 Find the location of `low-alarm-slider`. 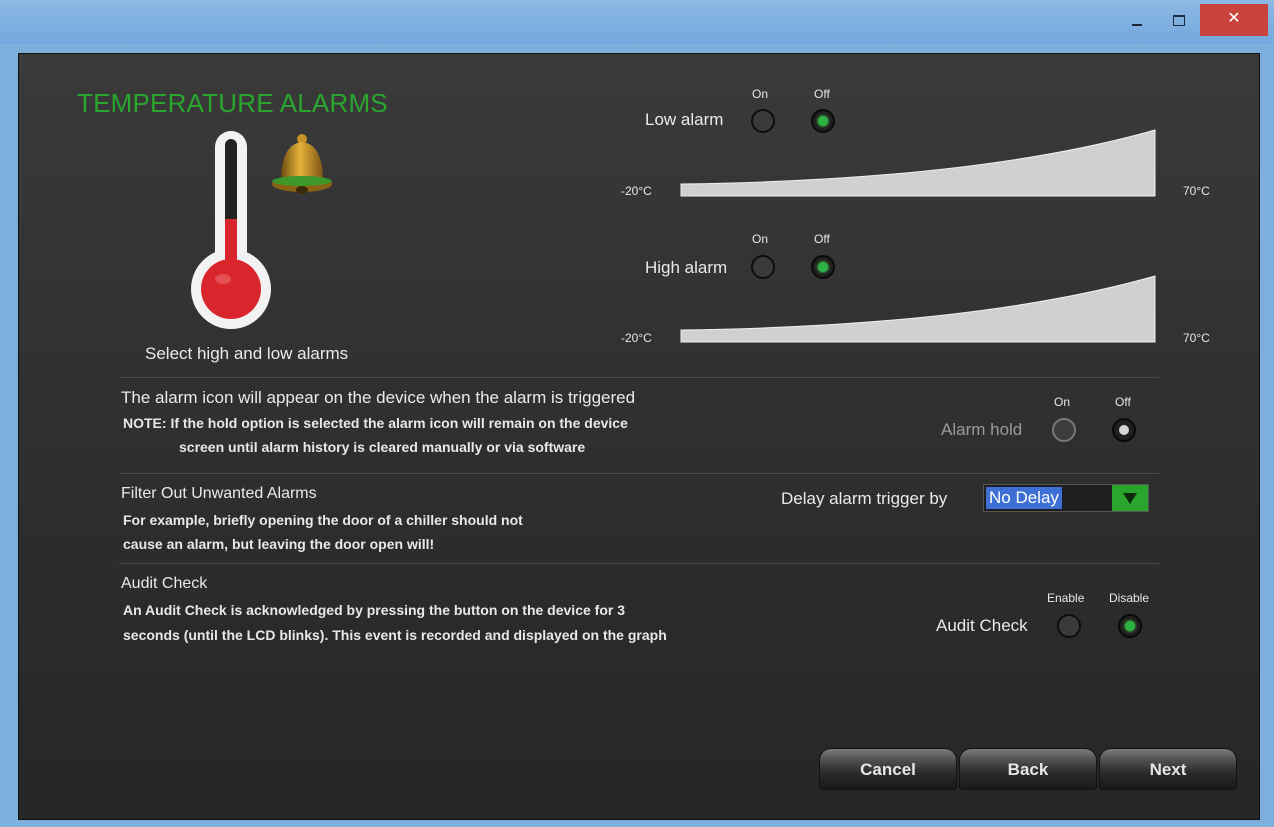

low-alarm-slider is located at coordinates (919, 163).